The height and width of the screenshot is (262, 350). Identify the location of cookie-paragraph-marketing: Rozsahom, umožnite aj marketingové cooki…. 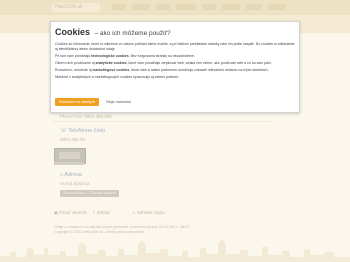
(162, 70).